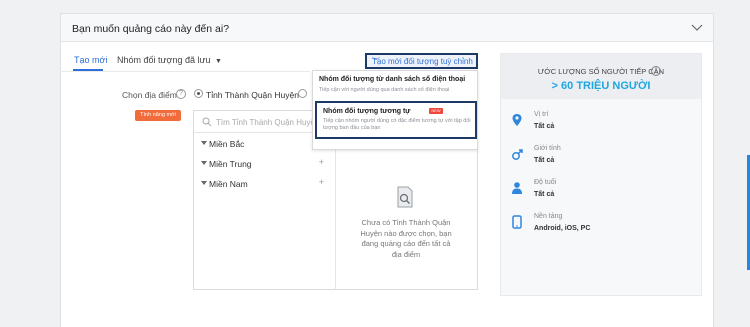 This screenshot has height=327, width=750. What do you see at coordinates (181, 94) in the screenshot?
I see `help-icon: ?` at bounding box center [181, 94].